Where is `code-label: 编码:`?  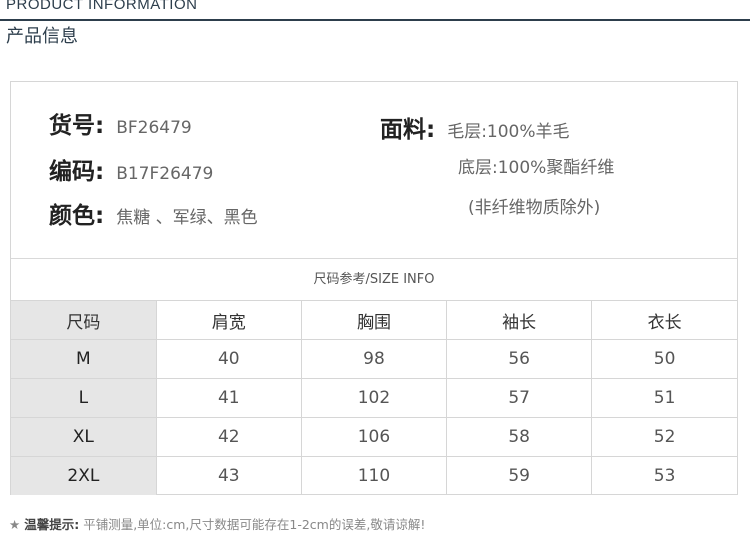 code-label: 编码: is located at coordinates (77, 172).